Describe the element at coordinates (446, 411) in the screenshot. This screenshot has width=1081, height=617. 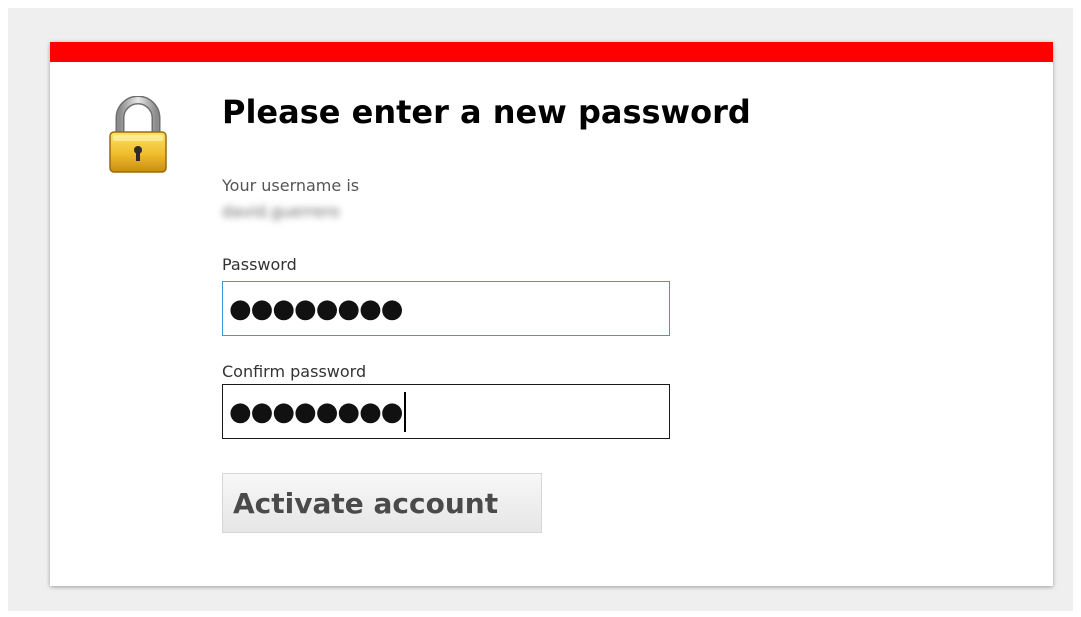
I see `confirm-password-field: ●●●●●●●●` at that location.